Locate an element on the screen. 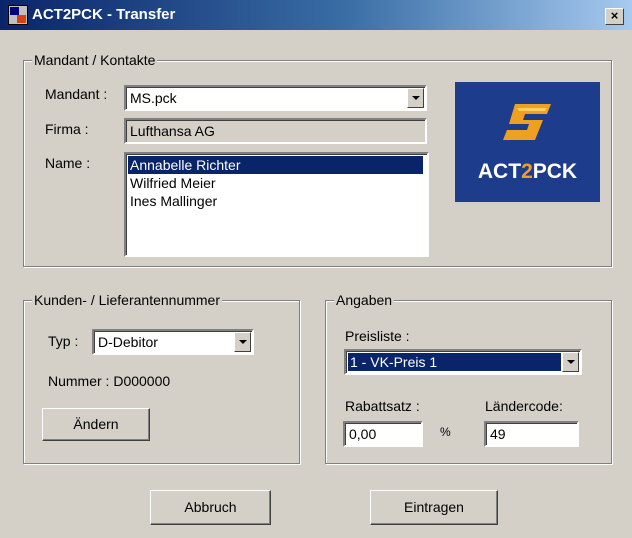 The image size is (632, 538). typ-label: Typ : is located at coordinates (63, 341).